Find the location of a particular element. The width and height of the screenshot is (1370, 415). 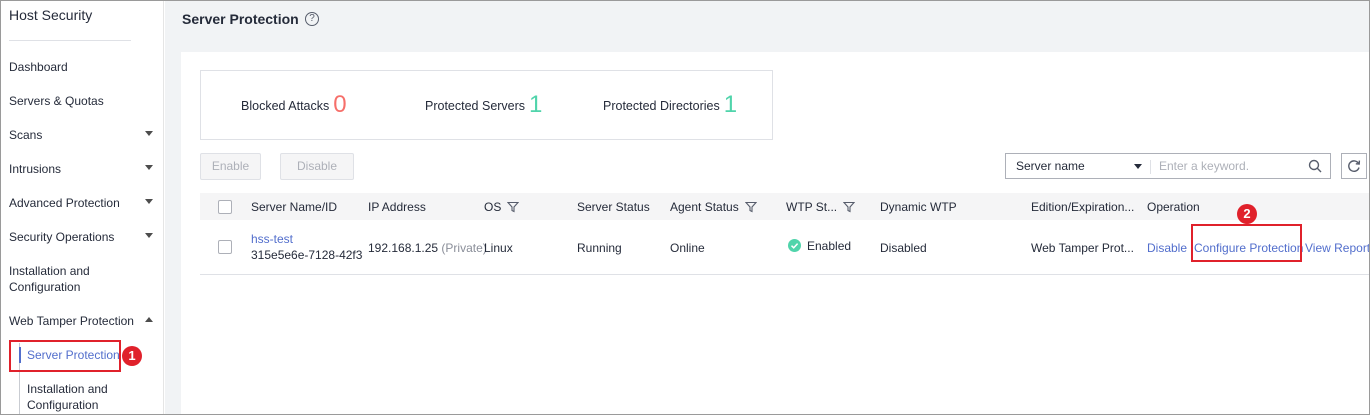

search-icon is located at coordinates (1315, 166).